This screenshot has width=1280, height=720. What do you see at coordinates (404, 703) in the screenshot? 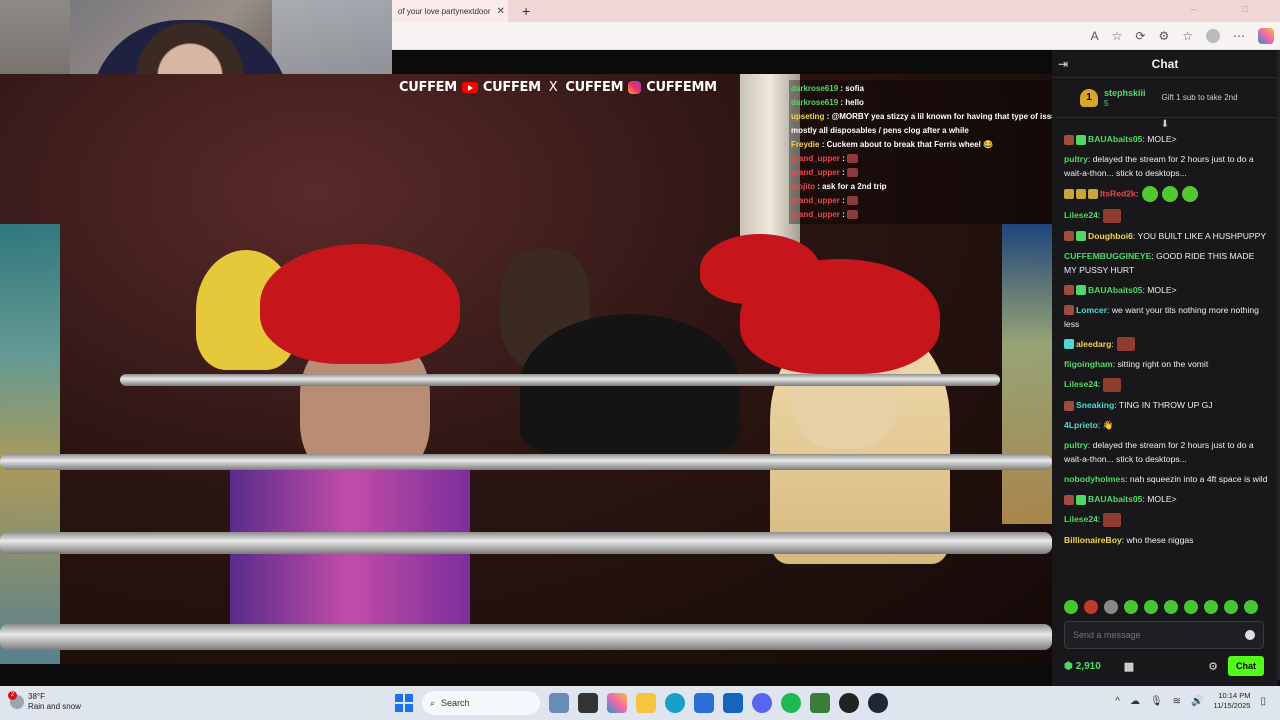
I see `windows-start-icon` at bounding box center [404, 703].